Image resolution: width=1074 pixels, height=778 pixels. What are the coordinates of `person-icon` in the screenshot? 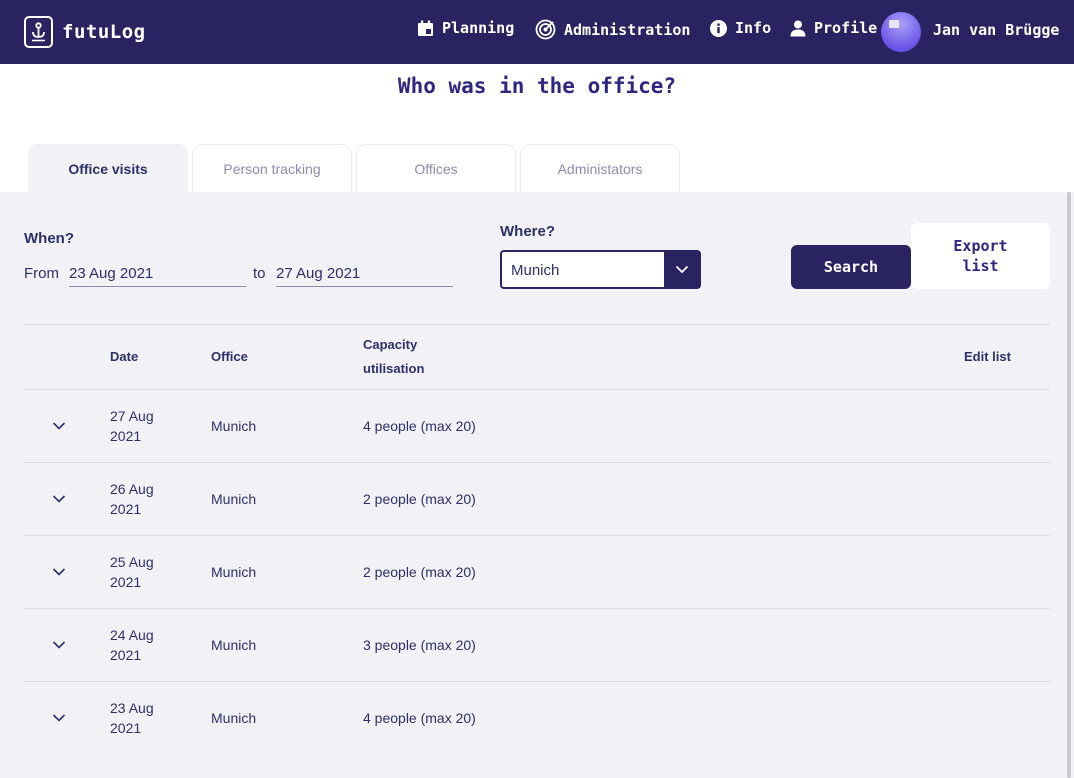 It's located at (798, 28).